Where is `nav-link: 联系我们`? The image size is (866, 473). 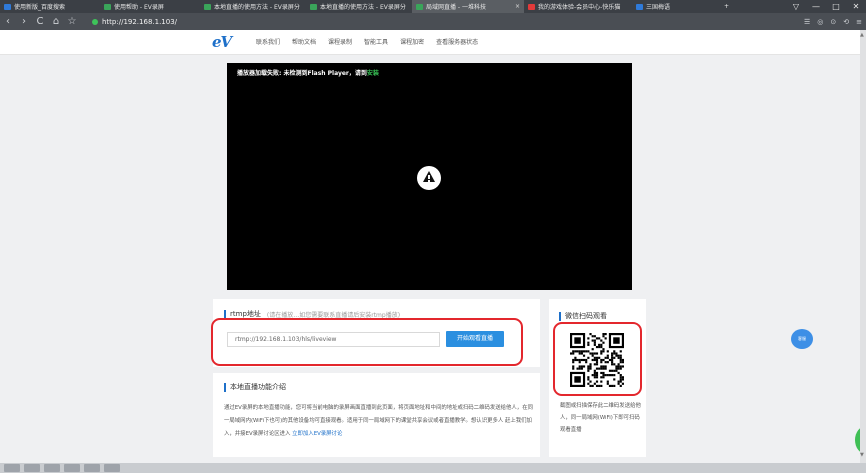 nav-link: 联系我们 is located at coordinates (268, 41).